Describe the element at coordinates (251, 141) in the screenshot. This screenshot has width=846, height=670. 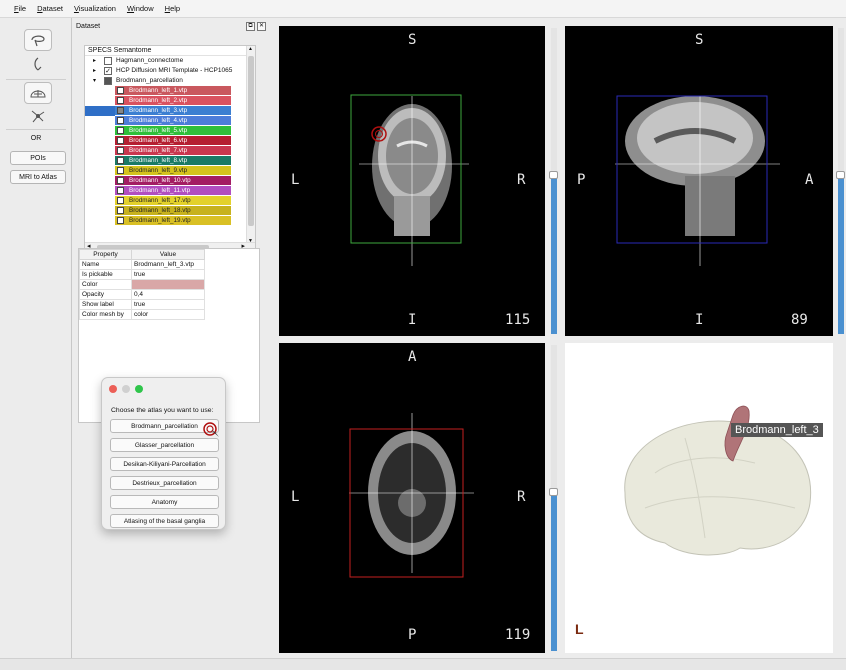
I see `scroll-thumb` at that location.